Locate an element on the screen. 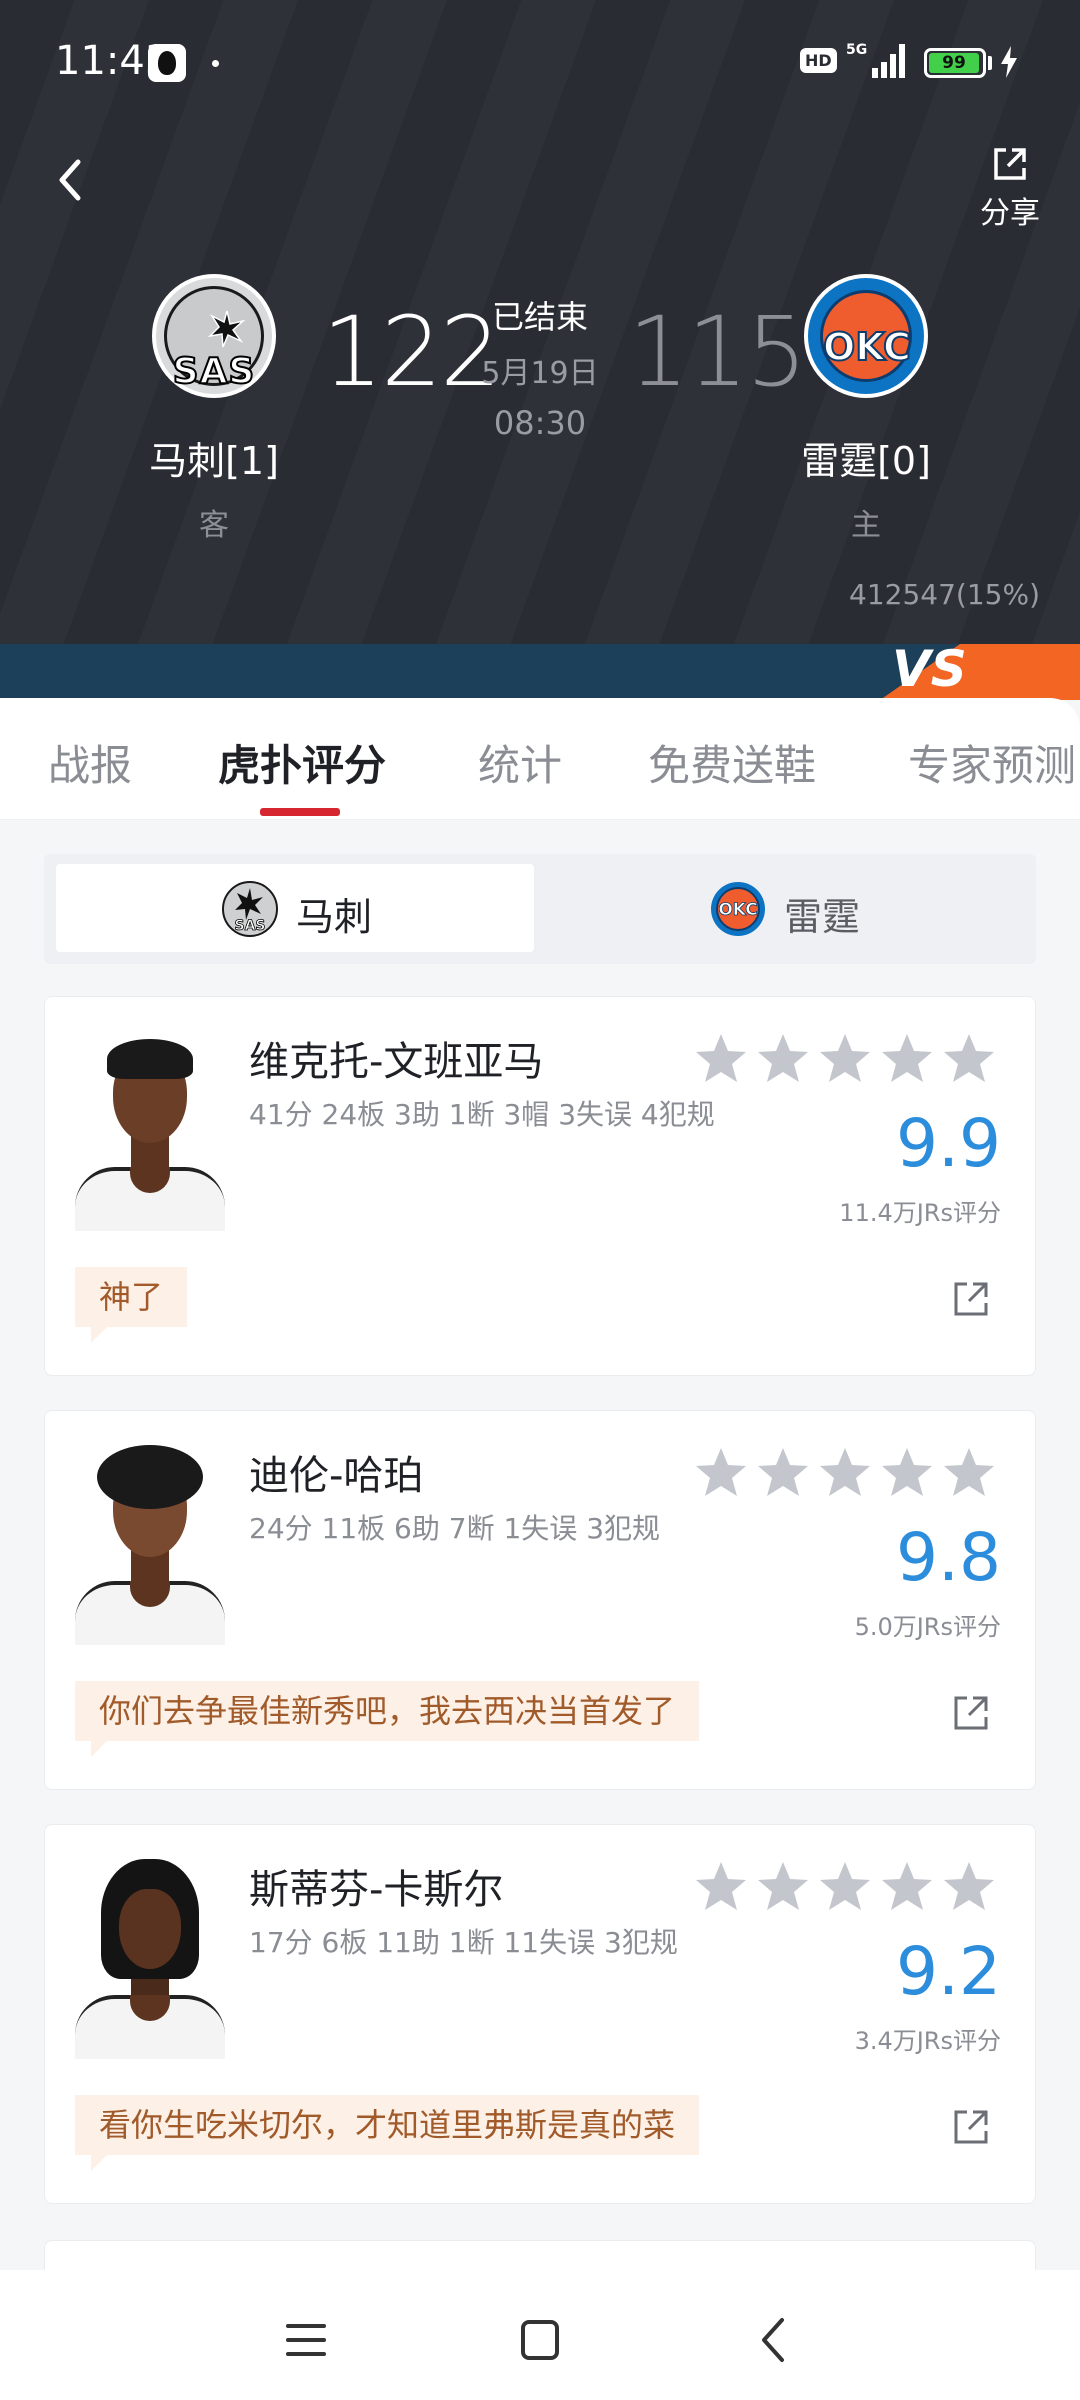  player-rating: 9.2 is located at coordinates (948, 1971).